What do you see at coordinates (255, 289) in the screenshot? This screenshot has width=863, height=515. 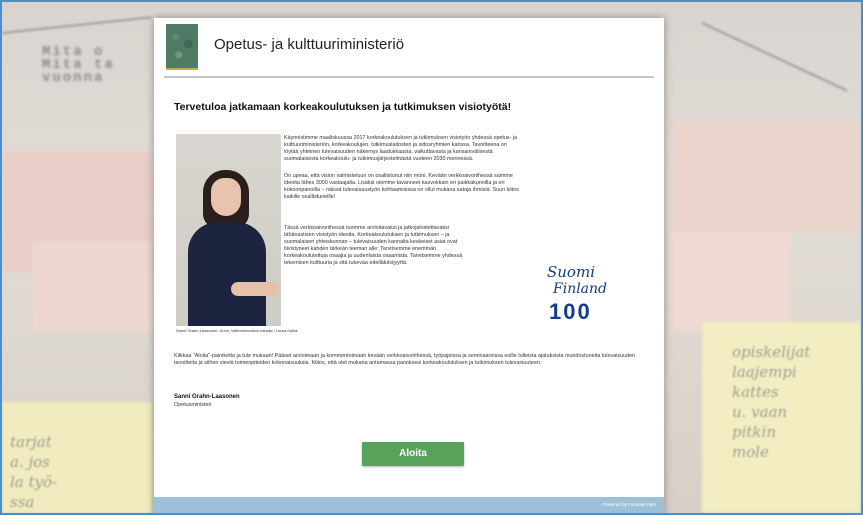 I see `photo-arm` at bounding box center [255, 289].